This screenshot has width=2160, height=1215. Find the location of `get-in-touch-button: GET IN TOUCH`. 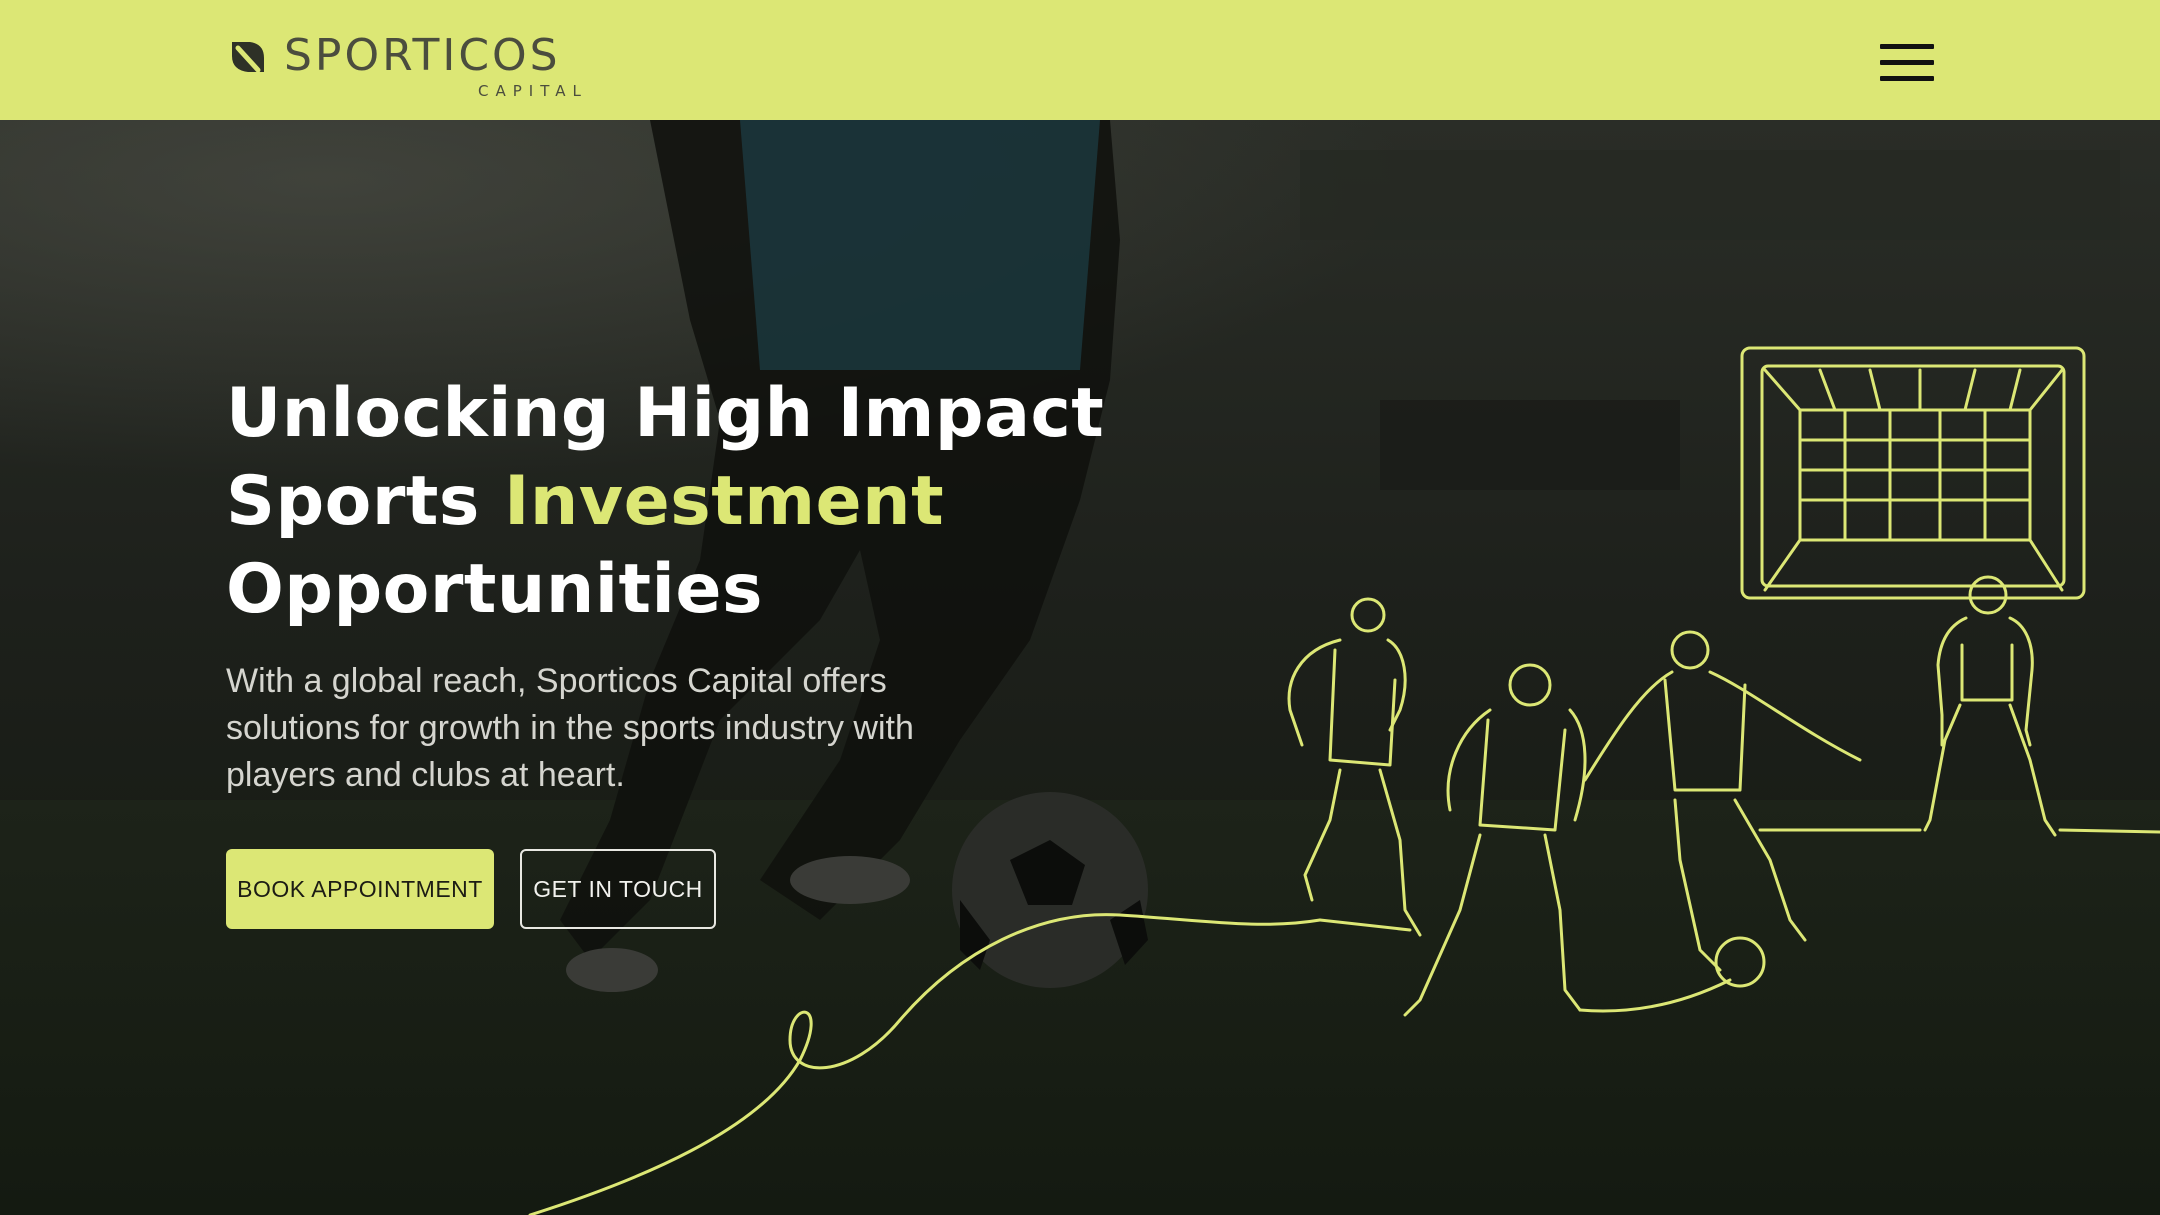

get-in-touch-button: GET IN TOUCH is located at coordinates (618, 889).